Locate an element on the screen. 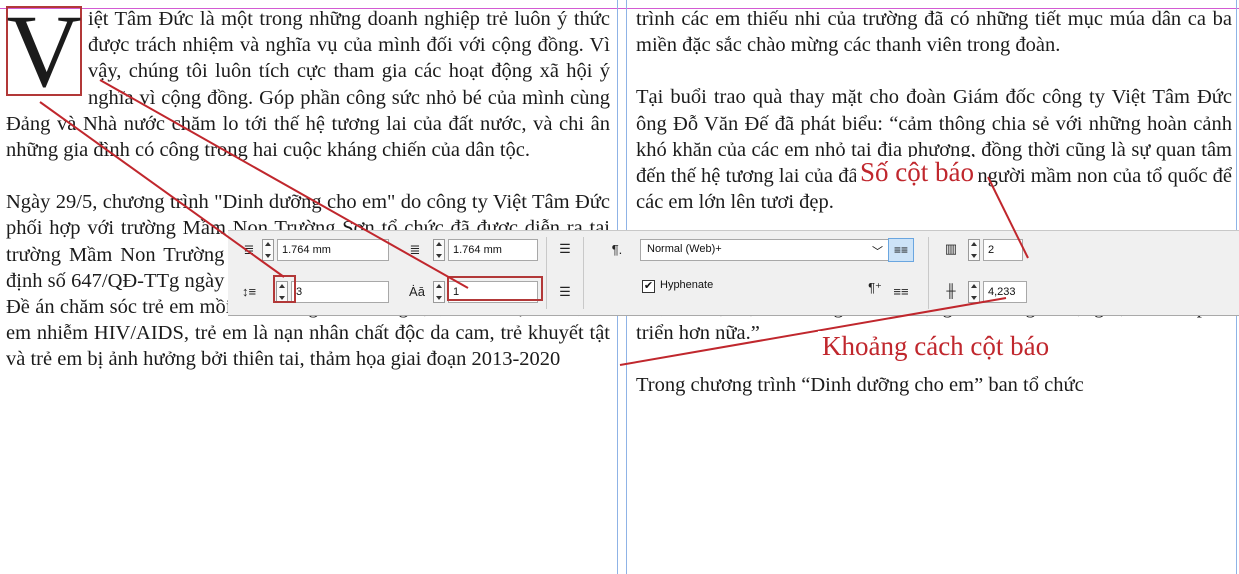  annotation-gutter: Khoảng cách cột báo is located at coordinates (936, 346).